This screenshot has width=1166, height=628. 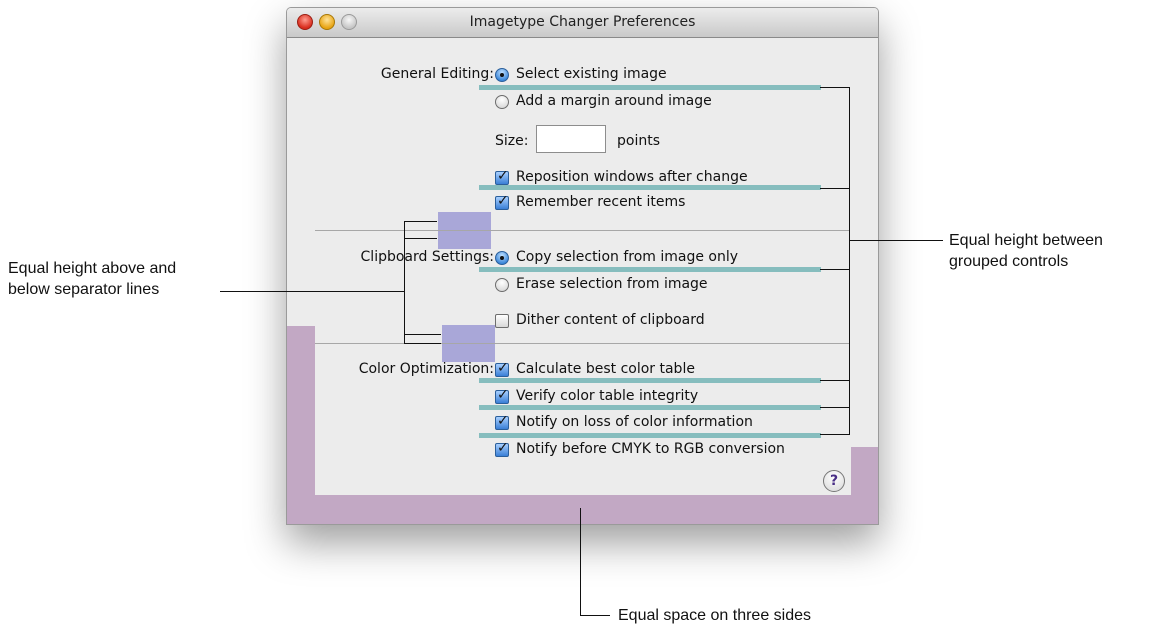 What do you see at coordinates (591, 74) in the screenshot?
I see `select-existing-image-label: Select existing image` at bounding box center [591, 74].